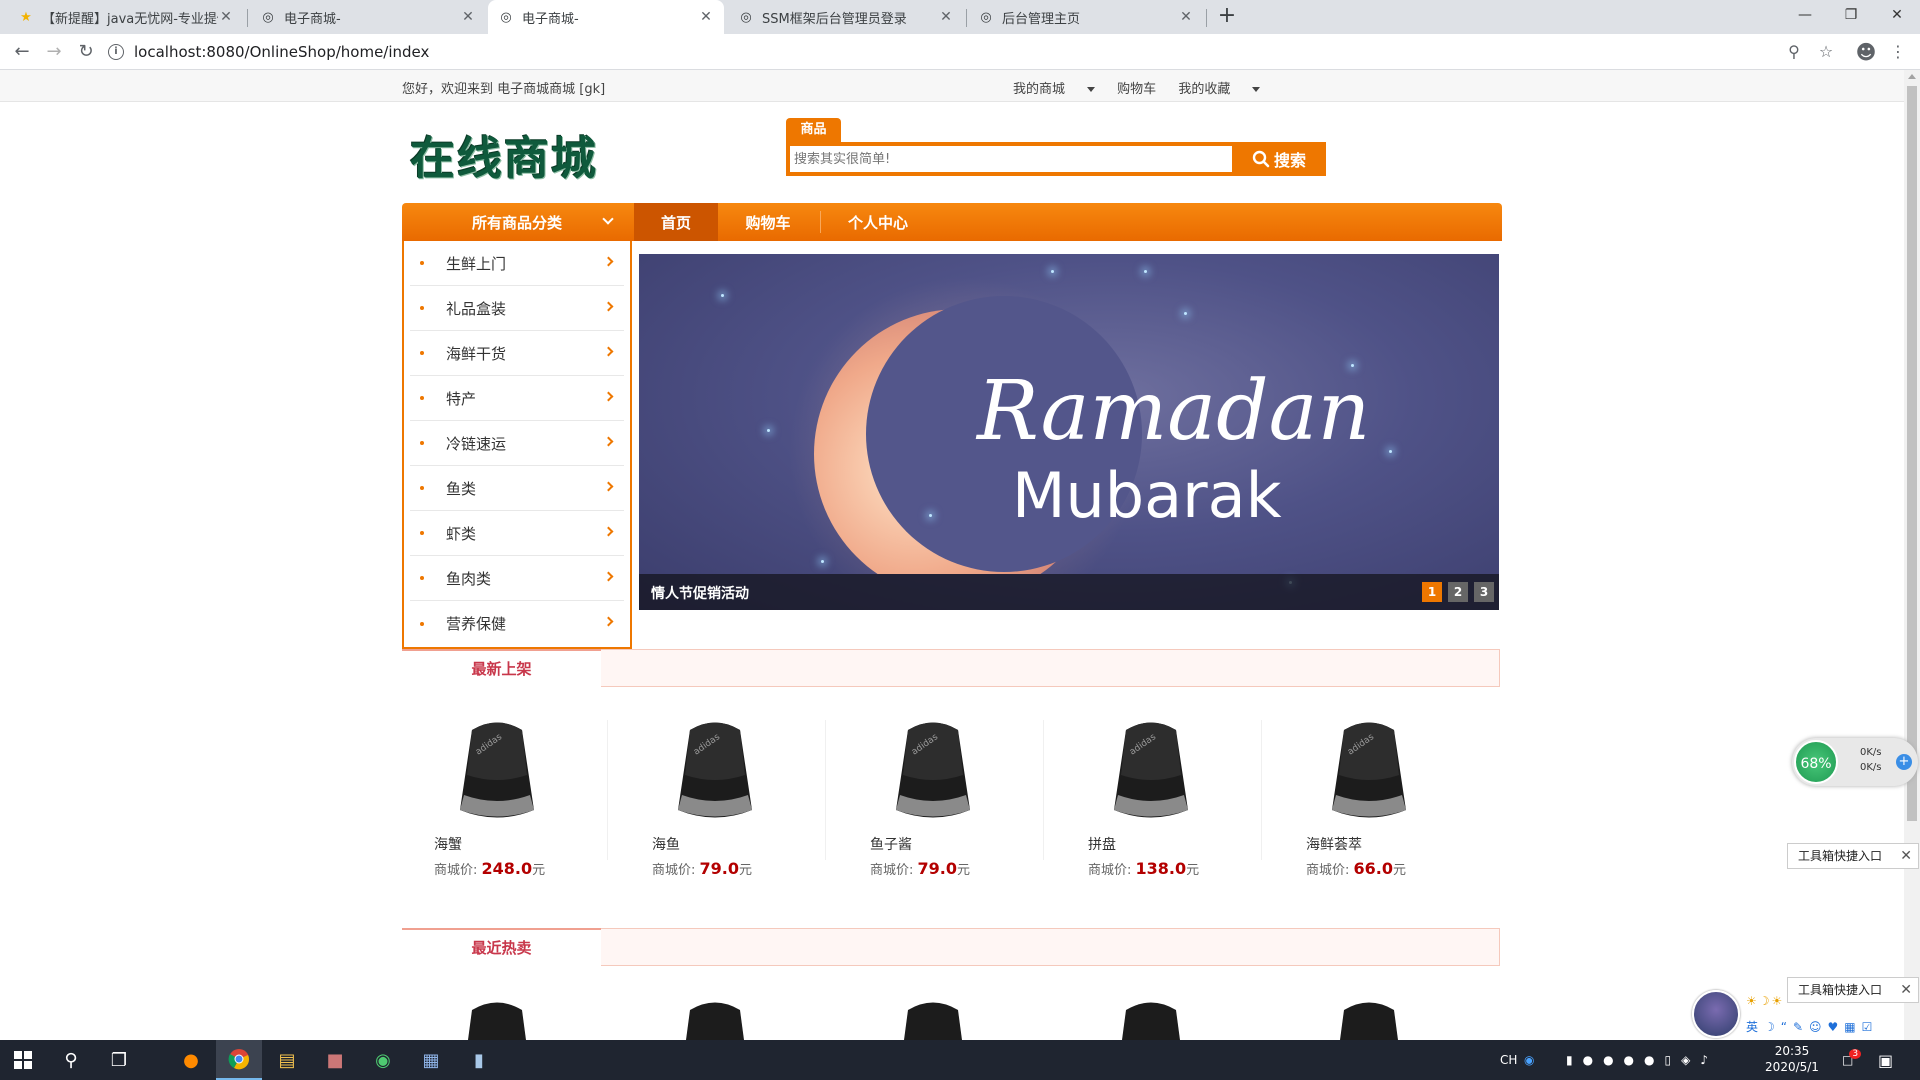 This screenshot has width=1920, height=1080. Describe the element at coordinates (1054, 89) in the screenshot. I see `my-shop-link: 我的商城` at that location.